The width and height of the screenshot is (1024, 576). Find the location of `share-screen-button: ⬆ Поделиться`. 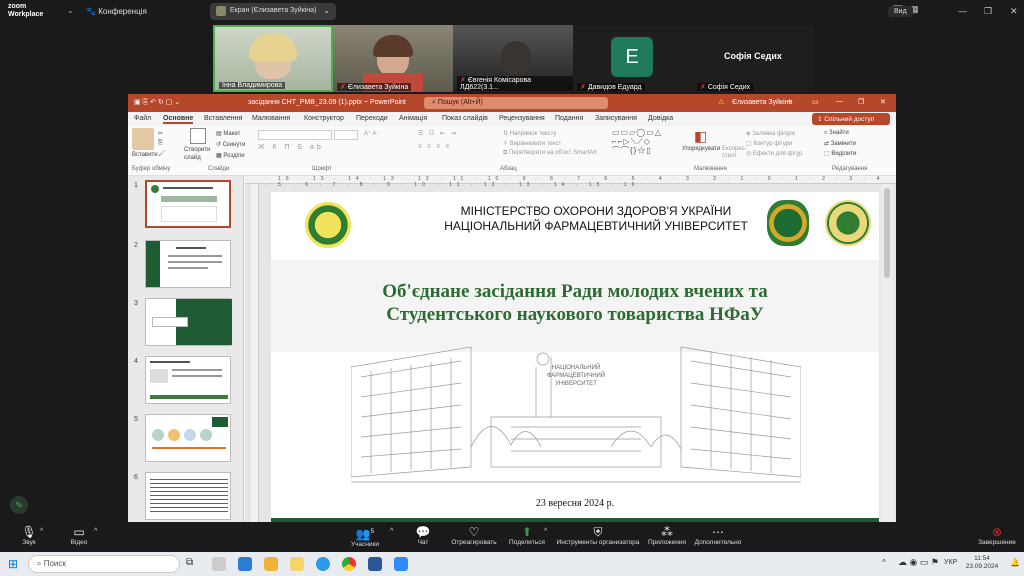

share-screen-button: ⬆ Поделиться is located at coordinates (527, 535).